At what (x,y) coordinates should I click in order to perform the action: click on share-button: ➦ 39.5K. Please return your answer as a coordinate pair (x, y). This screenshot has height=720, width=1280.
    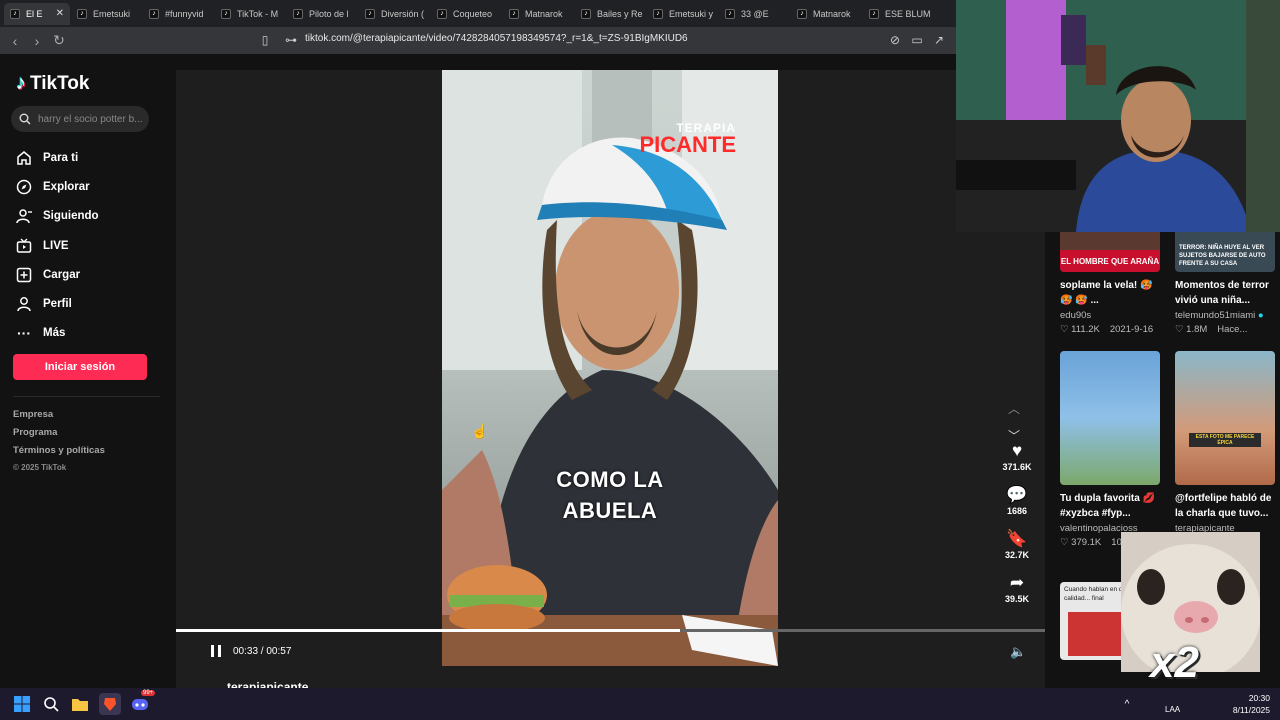
    Looking at the image, I should click on (1017, 594).